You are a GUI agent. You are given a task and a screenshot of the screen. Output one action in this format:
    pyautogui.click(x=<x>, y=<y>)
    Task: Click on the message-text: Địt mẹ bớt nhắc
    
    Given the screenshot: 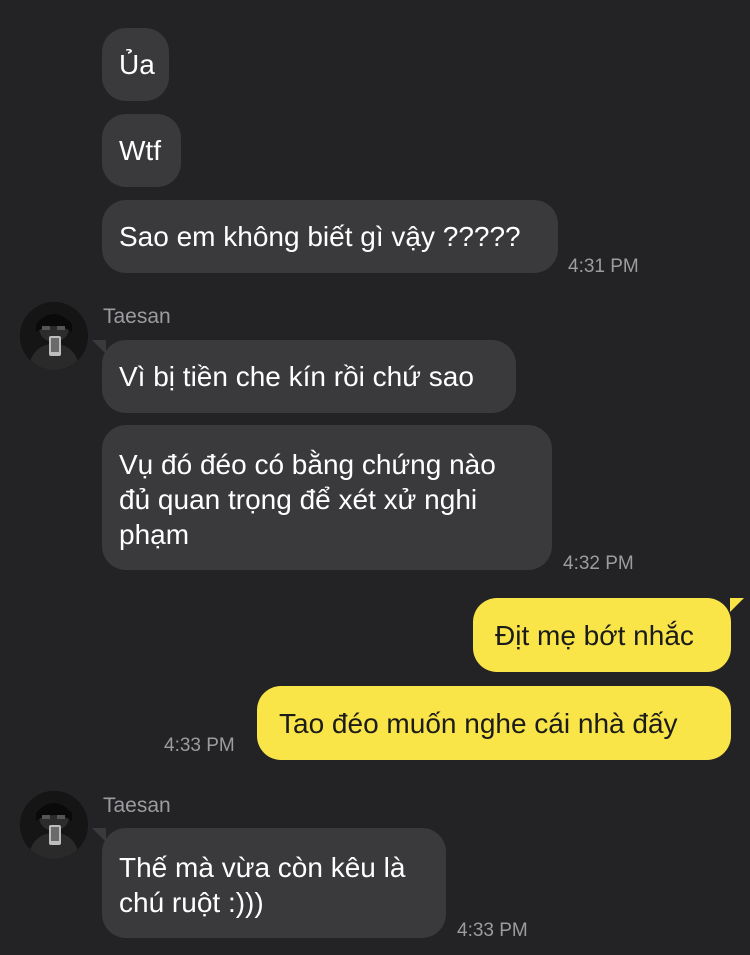 What is the action you would take?
    pyautogui.click(x=594, y=635)
    